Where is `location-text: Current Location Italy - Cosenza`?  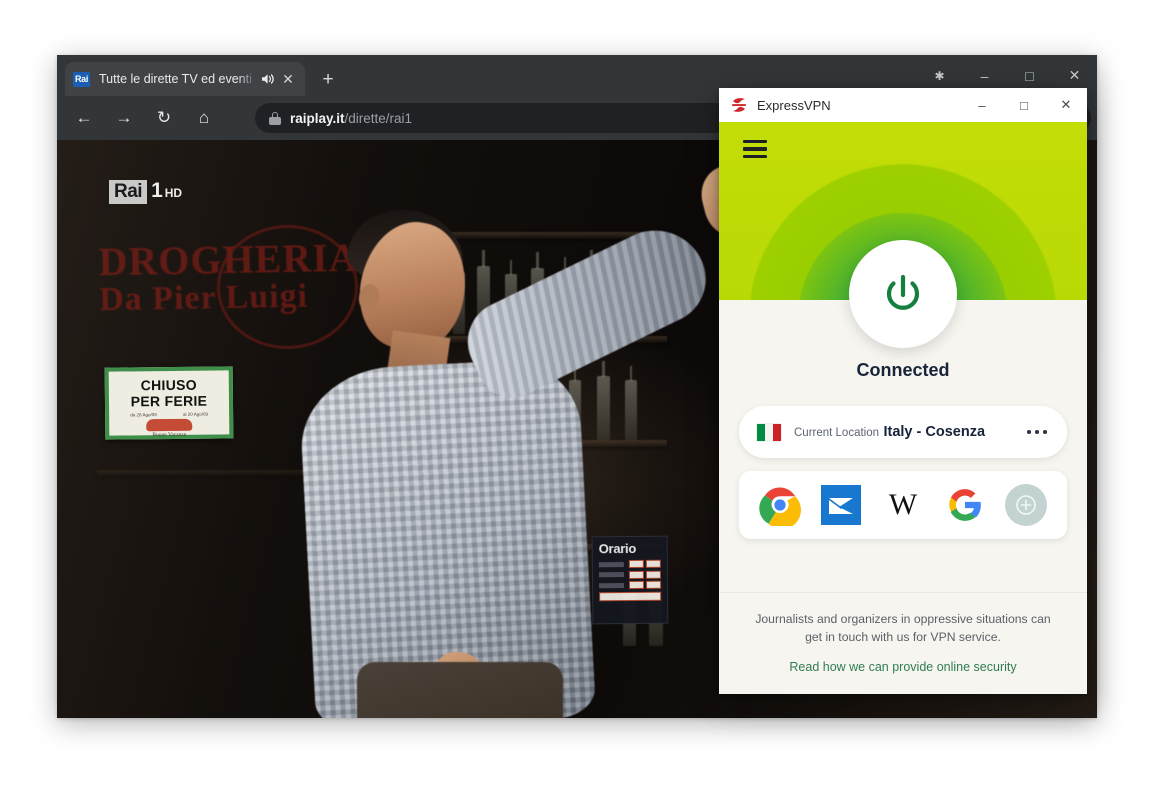
location-text: Current Location Italy - Cosenza is located at coordinates (909, 432).